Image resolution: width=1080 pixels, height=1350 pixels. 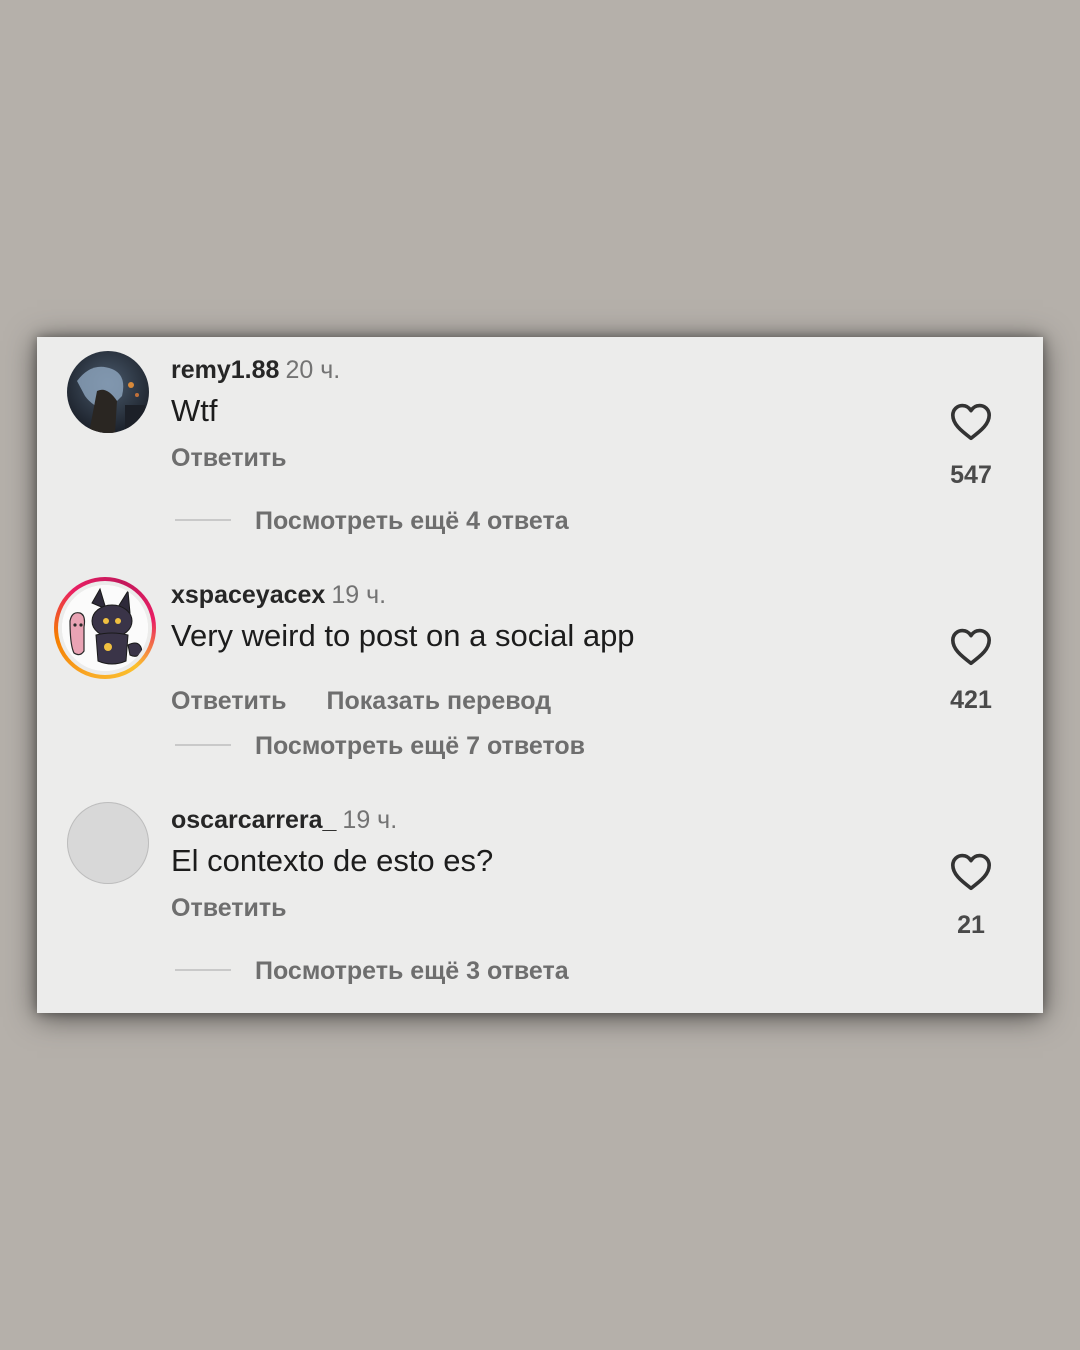 I want to click on comment-header: remy1.88 20 ч., so click(x=255, y=370).